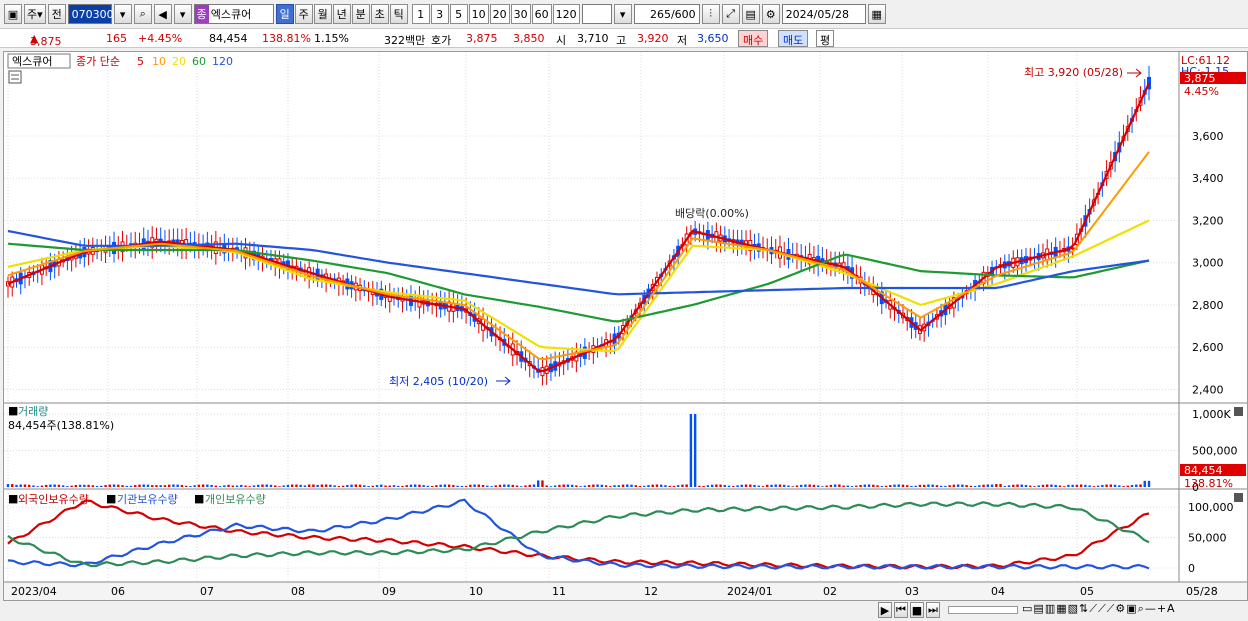 The width and height of the screenshot is (1248, 621). What do you see at coordinates (439, 14) in the screenshot?
I see `interval-tab: 3` at bounding box center [439, 14].